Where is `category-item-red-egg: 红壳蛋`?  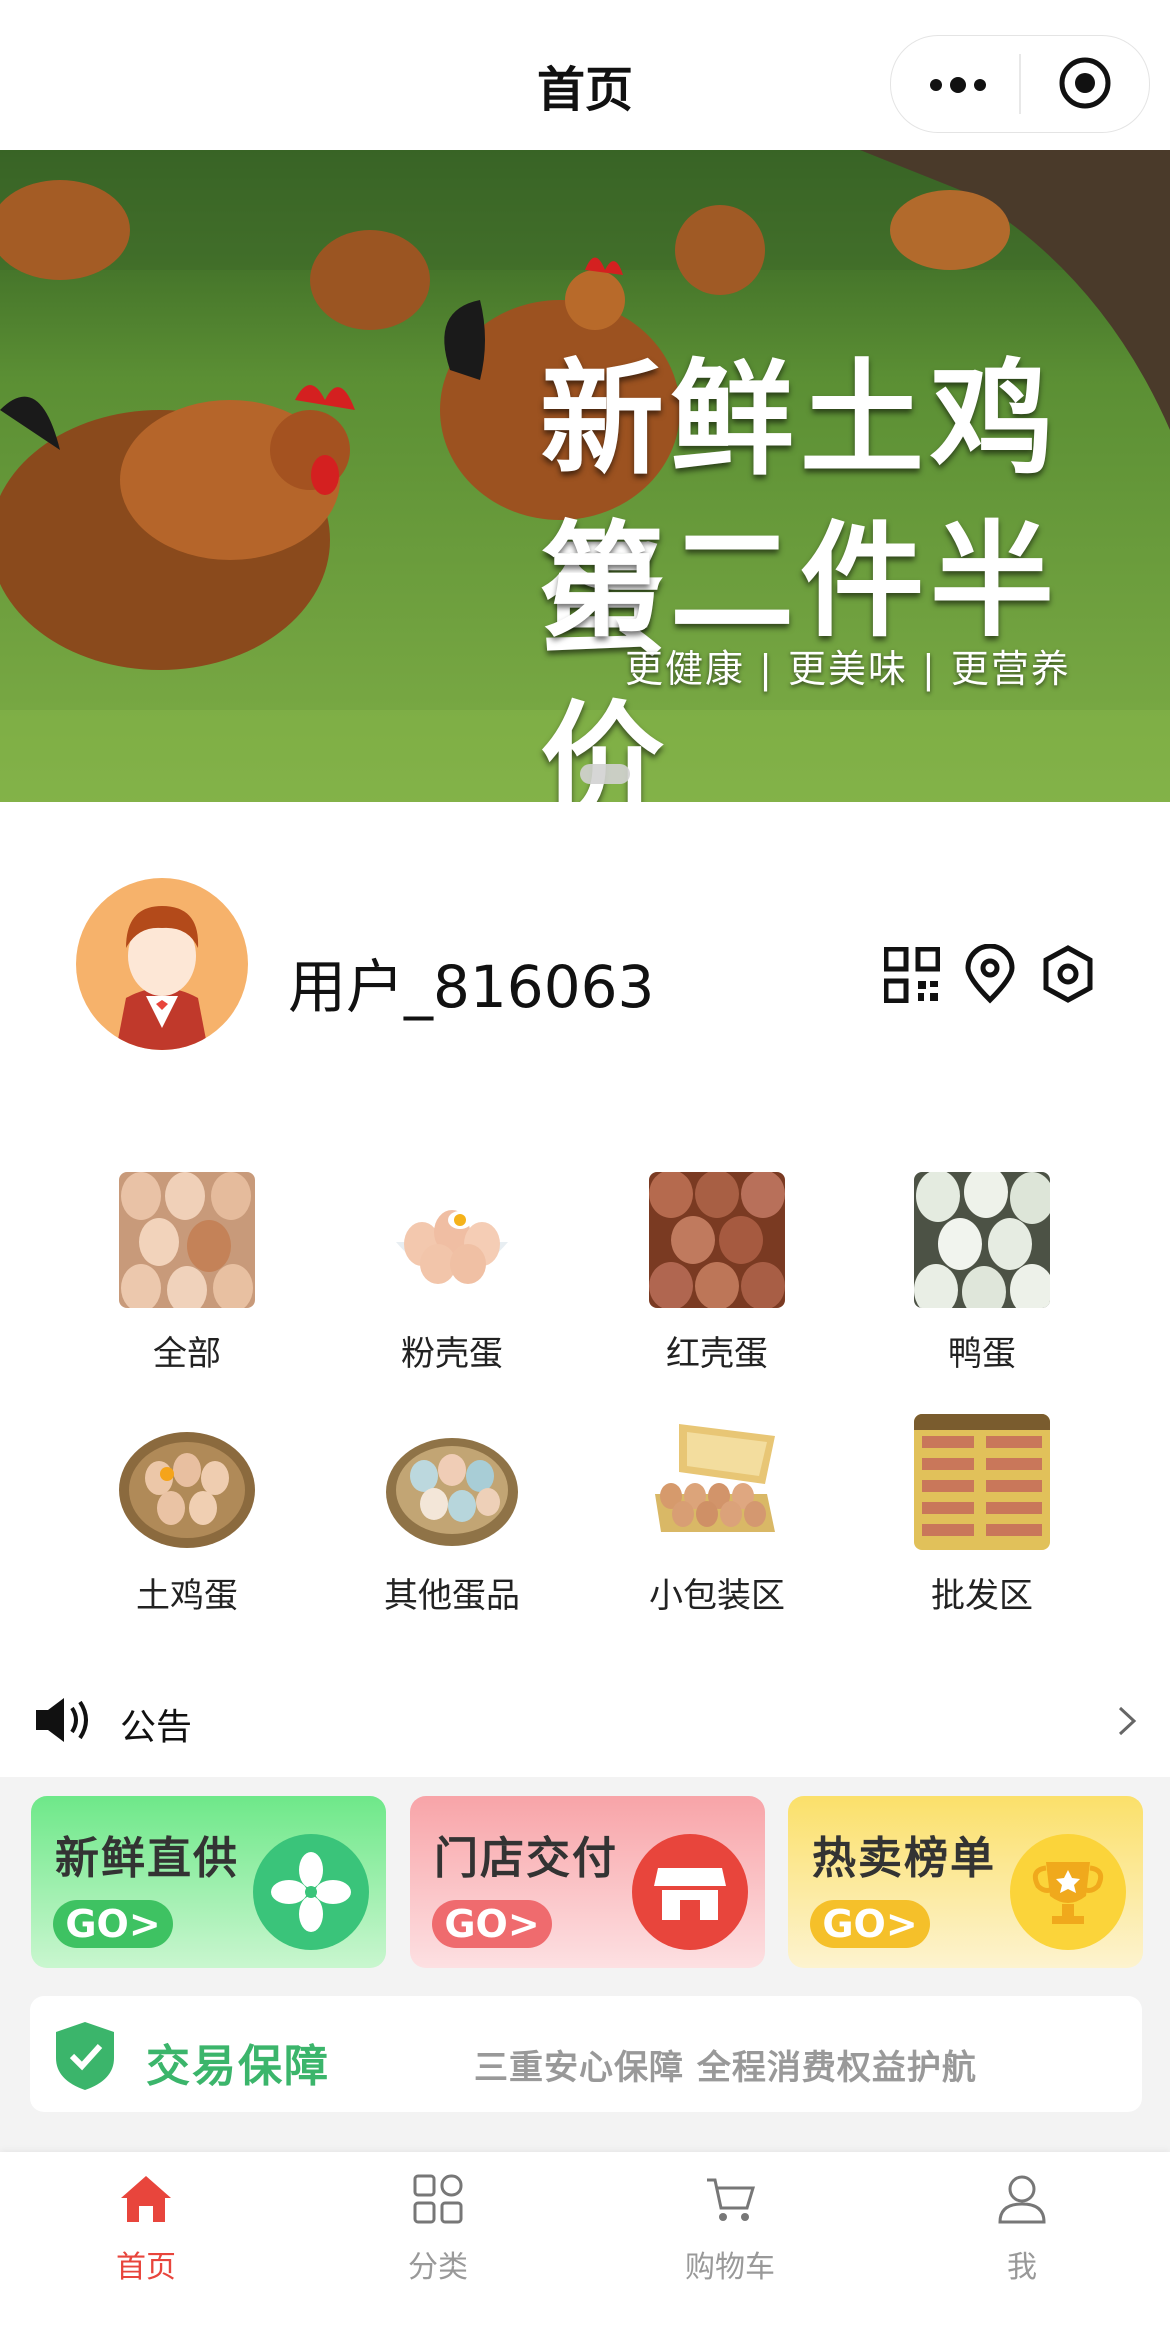
category-item-red-egg: 红壳蛋 is located at coordinates (717, 1273).